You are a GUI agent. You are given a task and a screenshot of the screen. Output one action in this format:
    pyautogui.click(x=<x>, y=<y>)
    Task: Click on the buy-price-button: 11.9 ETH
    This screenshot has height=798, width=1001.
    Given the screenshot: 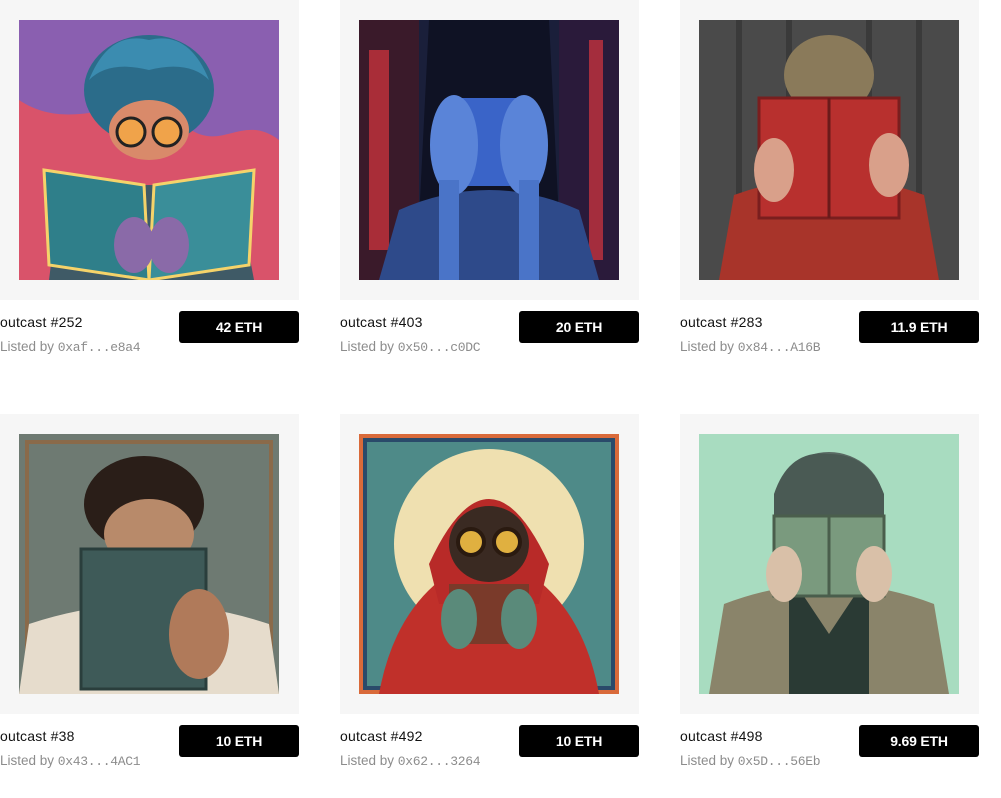 What is the action you would take?
    pyautogui.click(x=919, y=327)
    